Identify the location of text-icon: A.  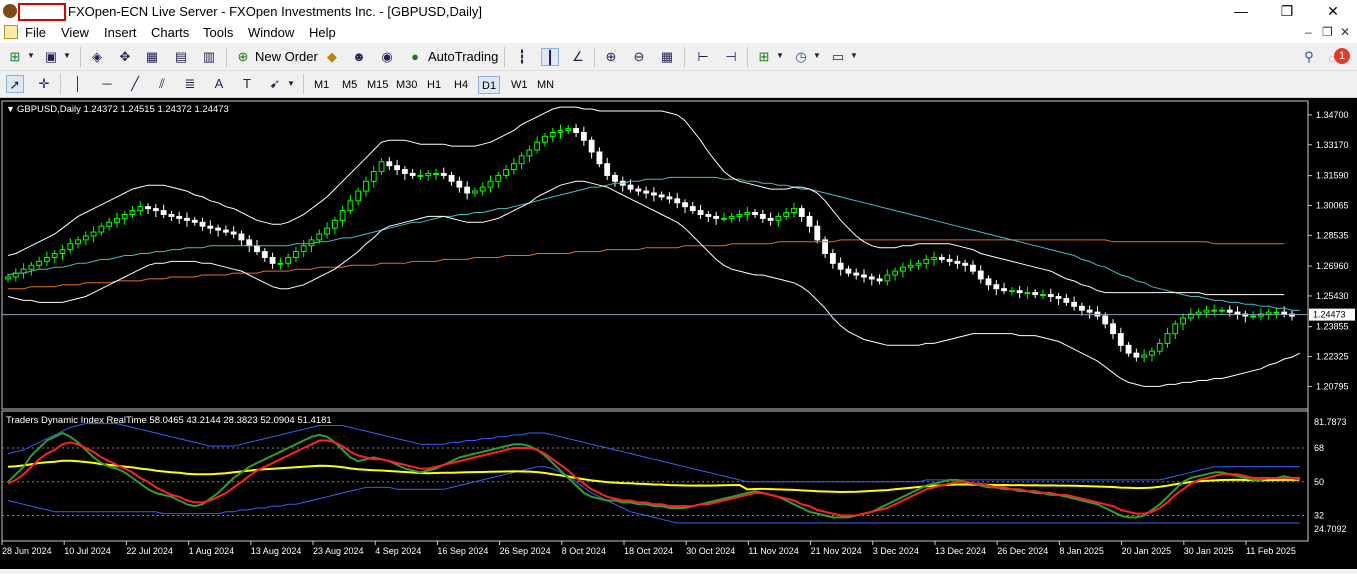
(219, 84).